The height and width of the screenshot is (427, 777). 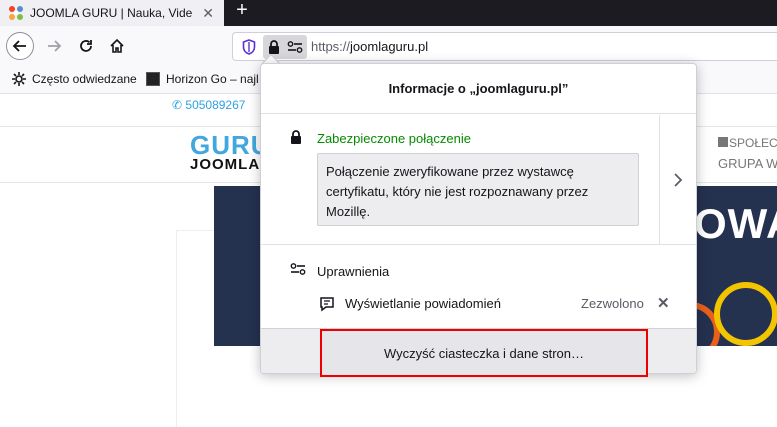 I want to click on contact-phone: ✆ 505089267, so click(x=208, y=105).